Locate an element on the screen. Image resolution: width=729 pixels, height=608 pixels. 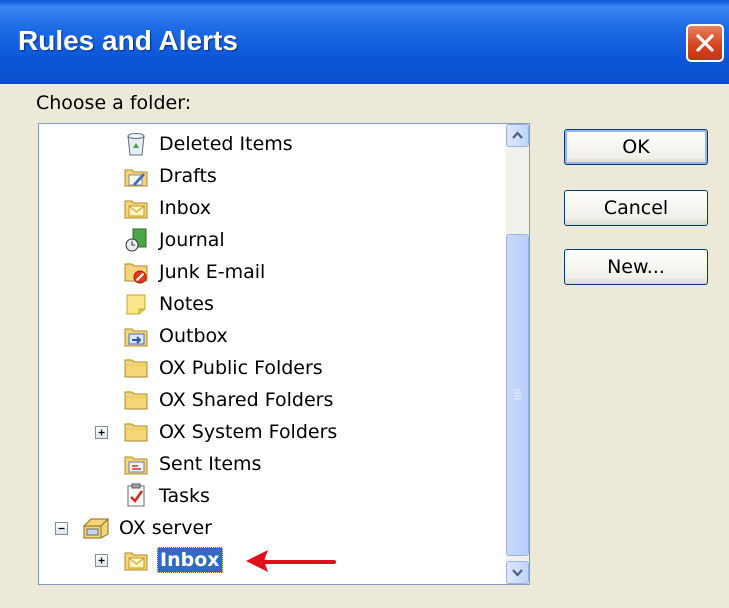
tree-item-label: Junk E-mail is located at coordinates (212, 272).